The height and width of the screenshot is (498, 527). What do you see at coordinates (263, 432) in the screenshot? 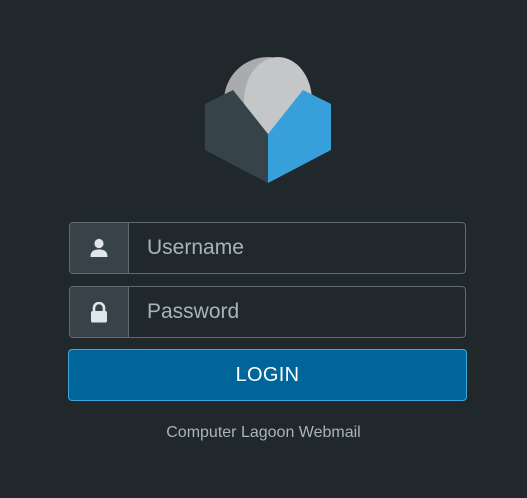
I see `product-name-label: Computer Lagoon Webmail` at bounding box center [263, 432].